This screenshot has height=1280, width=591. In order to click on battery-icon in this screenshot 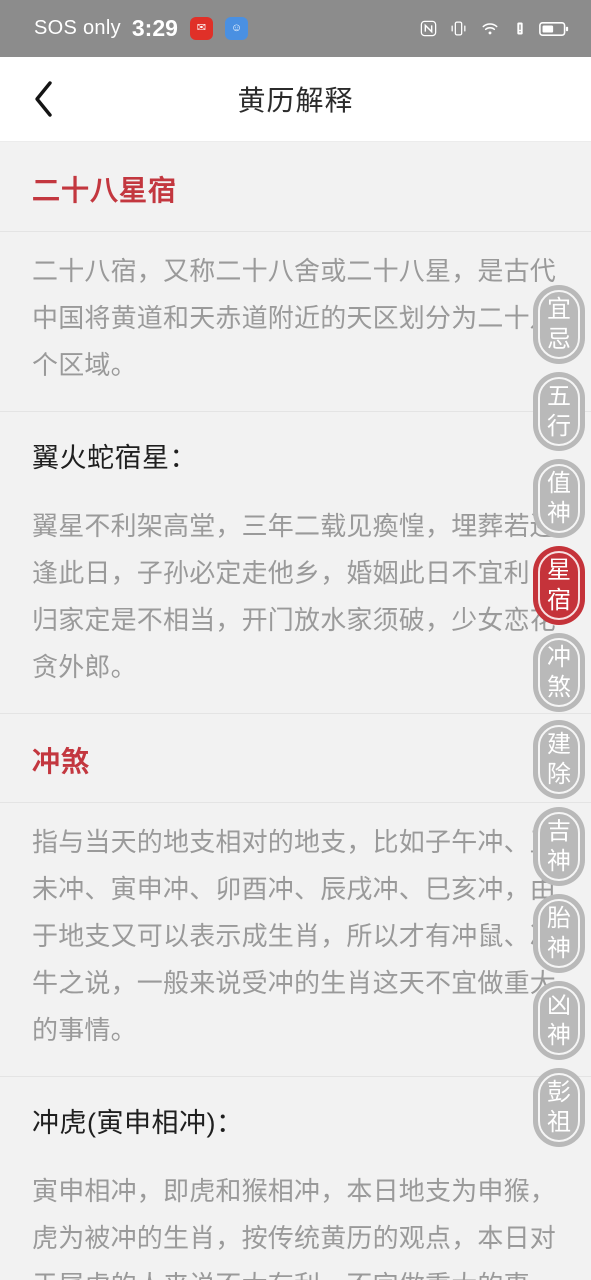, I will do `click(554, 29)`.